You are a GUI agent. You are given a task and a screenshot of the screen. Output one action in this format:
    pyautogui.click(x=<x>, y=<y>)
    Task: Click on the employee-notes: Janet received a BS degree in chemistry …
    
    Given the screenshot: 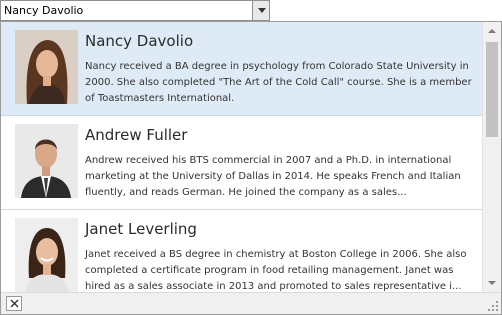 What is the action you would take?
    pyautogui.click(x=276, y=270)
    